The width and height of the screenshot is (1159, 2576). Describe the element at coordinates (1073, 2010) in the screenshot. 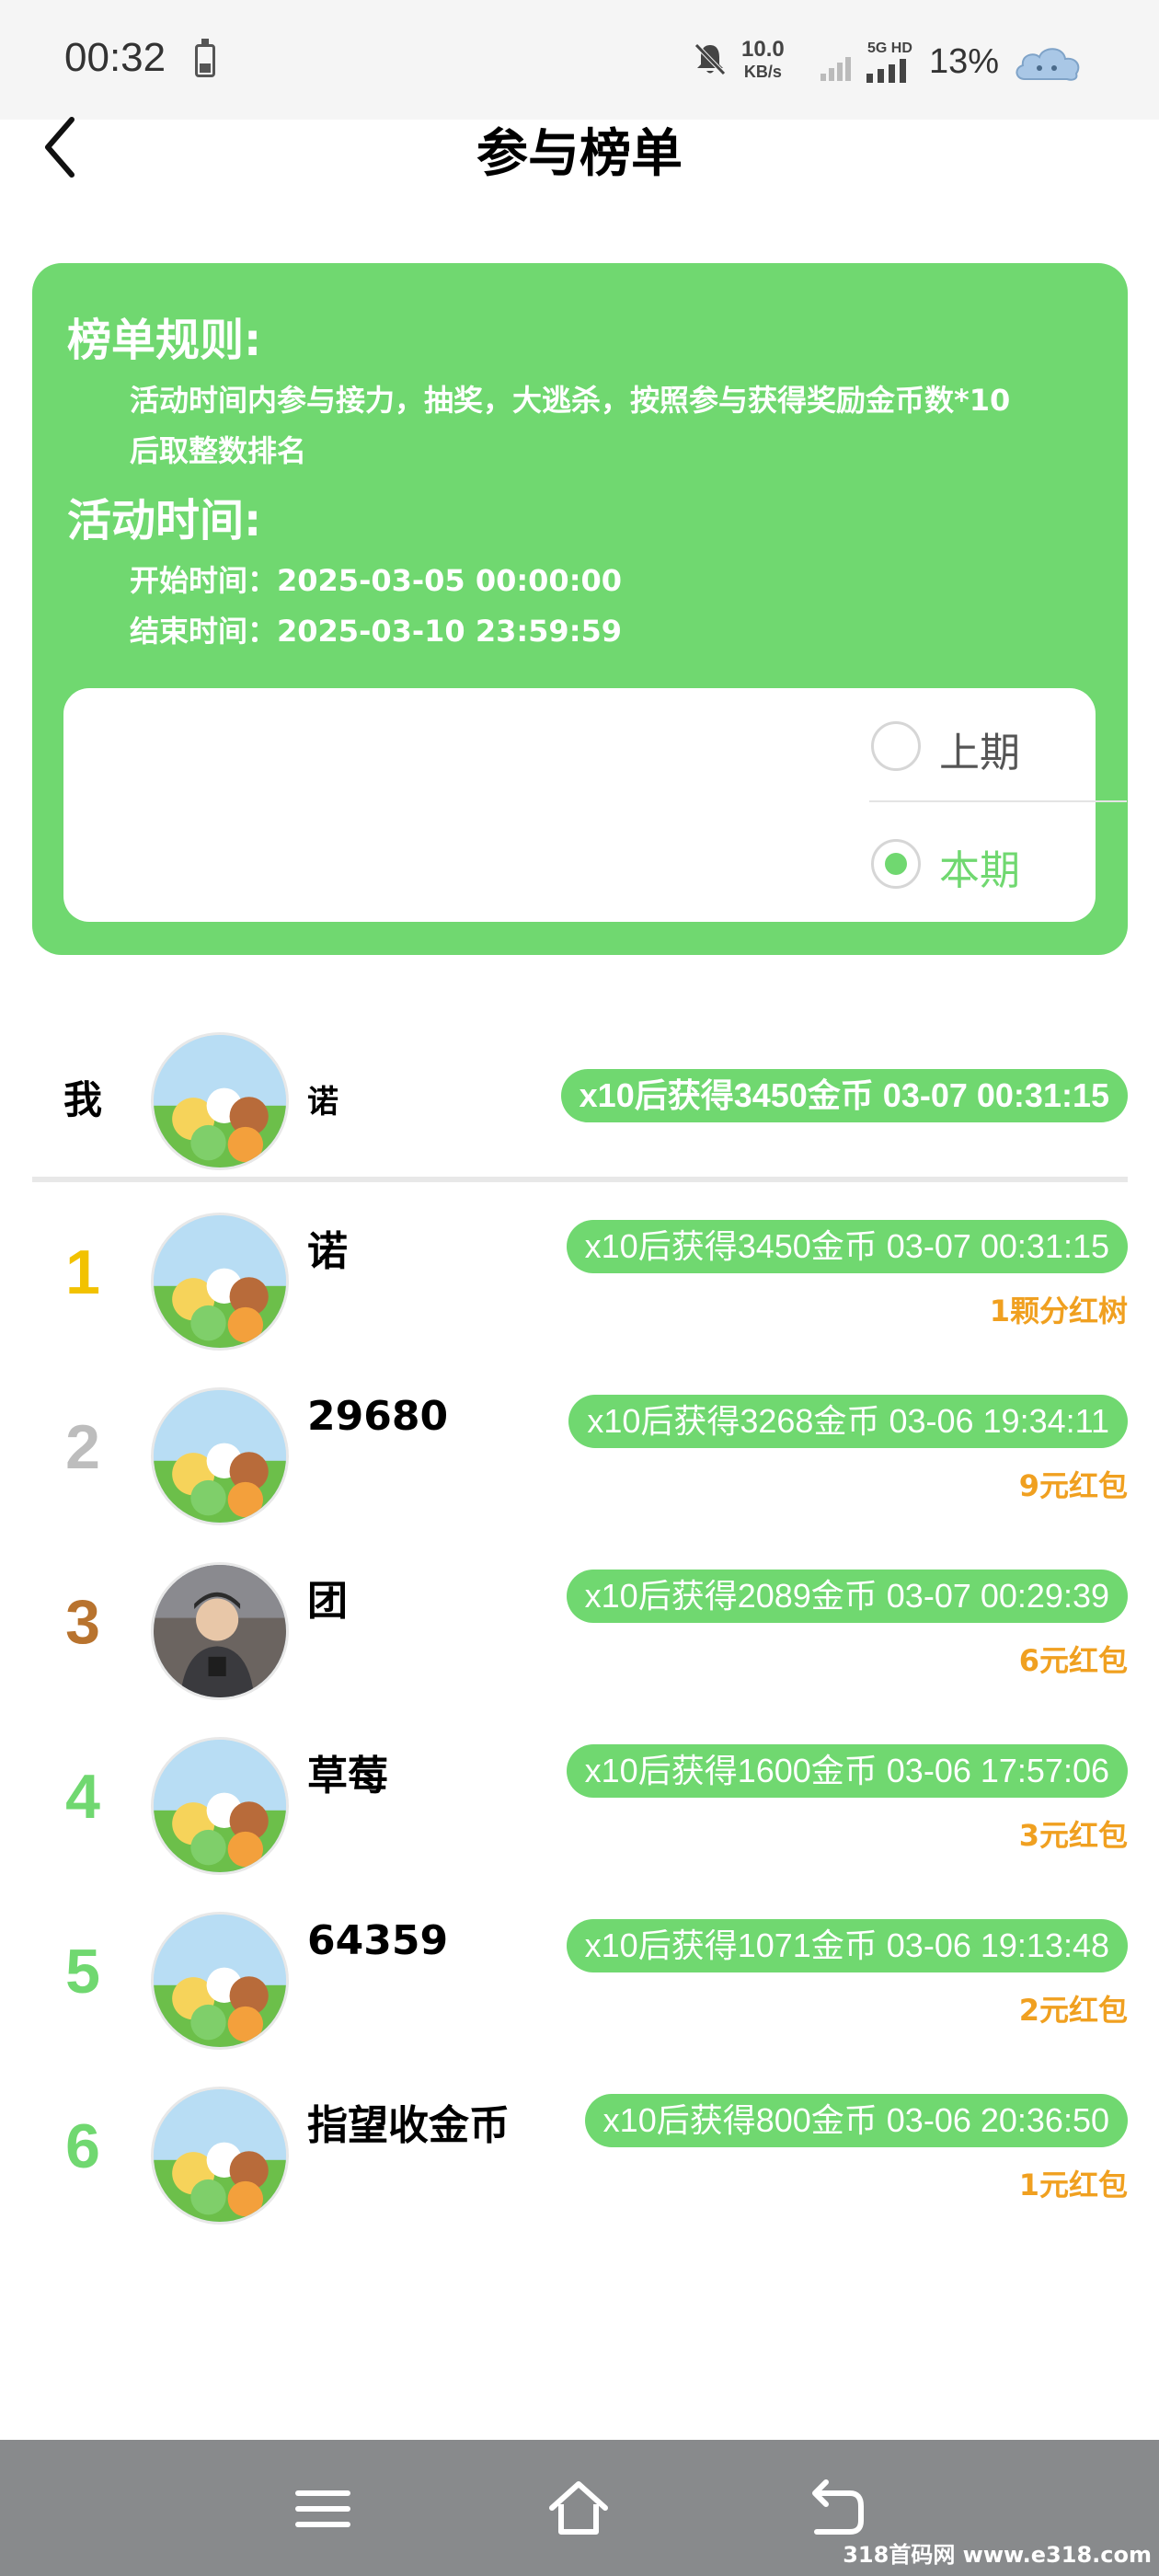

I see `reward-label: 2元红包` at that location.